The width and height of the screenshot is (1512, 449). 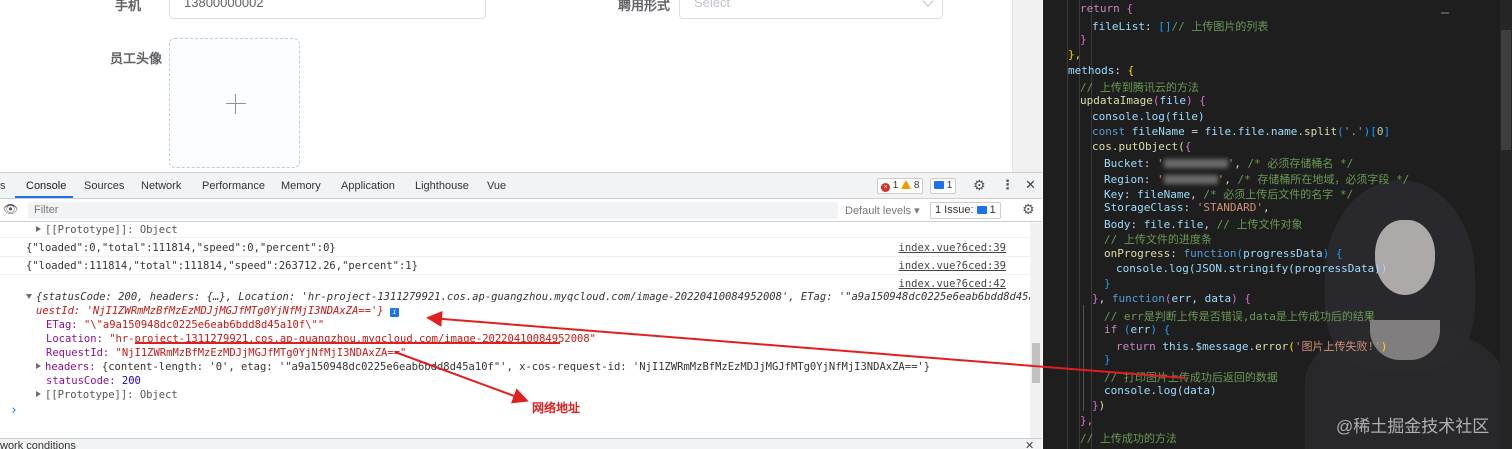 I want to click on chevron-down-icon, so click(x=928, y=3).